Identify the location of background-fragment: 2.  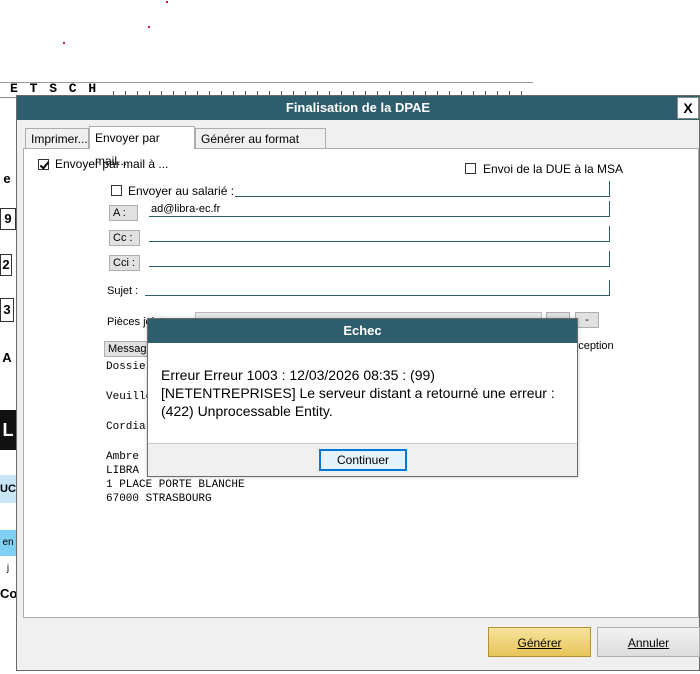
(6, 265).